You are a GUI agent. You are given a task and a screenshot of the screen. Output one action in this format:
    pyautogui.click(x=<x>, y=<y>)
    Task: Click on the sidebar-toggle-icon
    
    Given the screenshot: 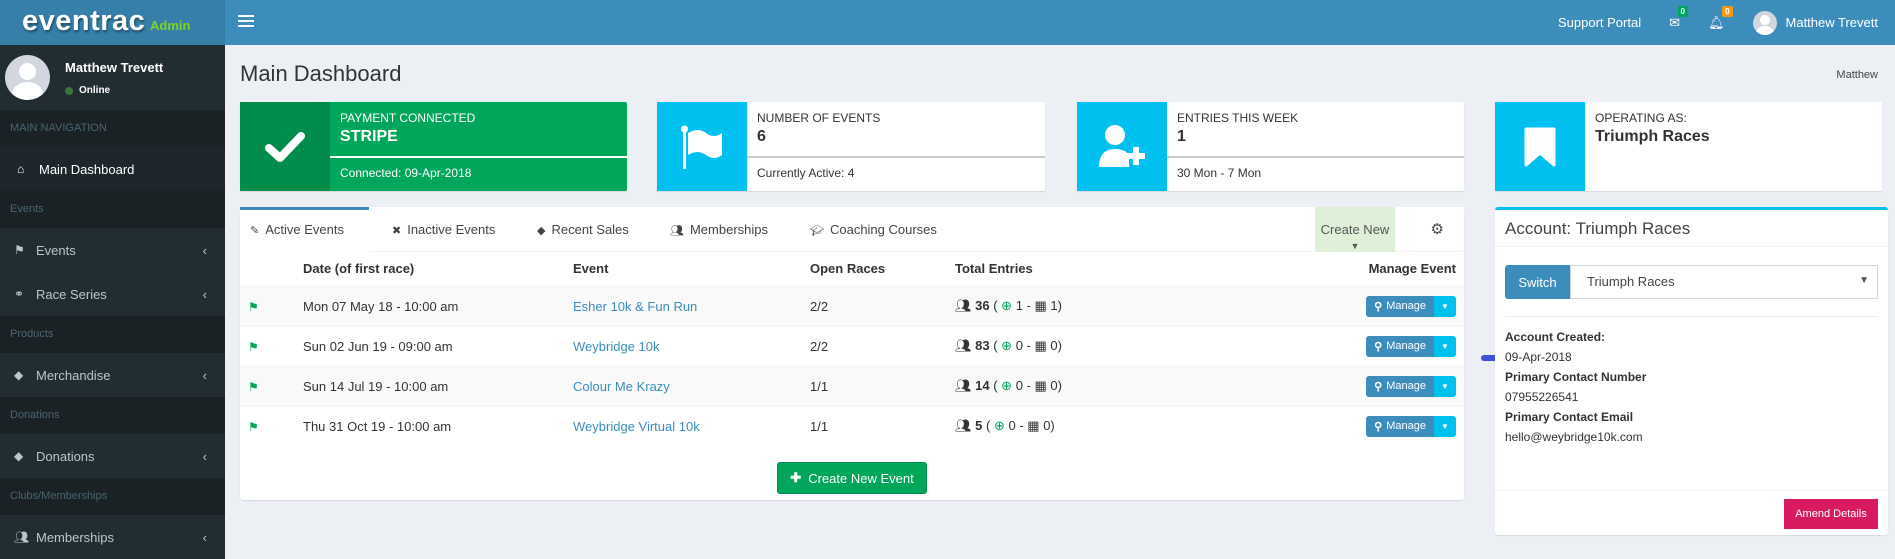 What is the action you would take?
    pyautogui.click(x=246, y=22)
    